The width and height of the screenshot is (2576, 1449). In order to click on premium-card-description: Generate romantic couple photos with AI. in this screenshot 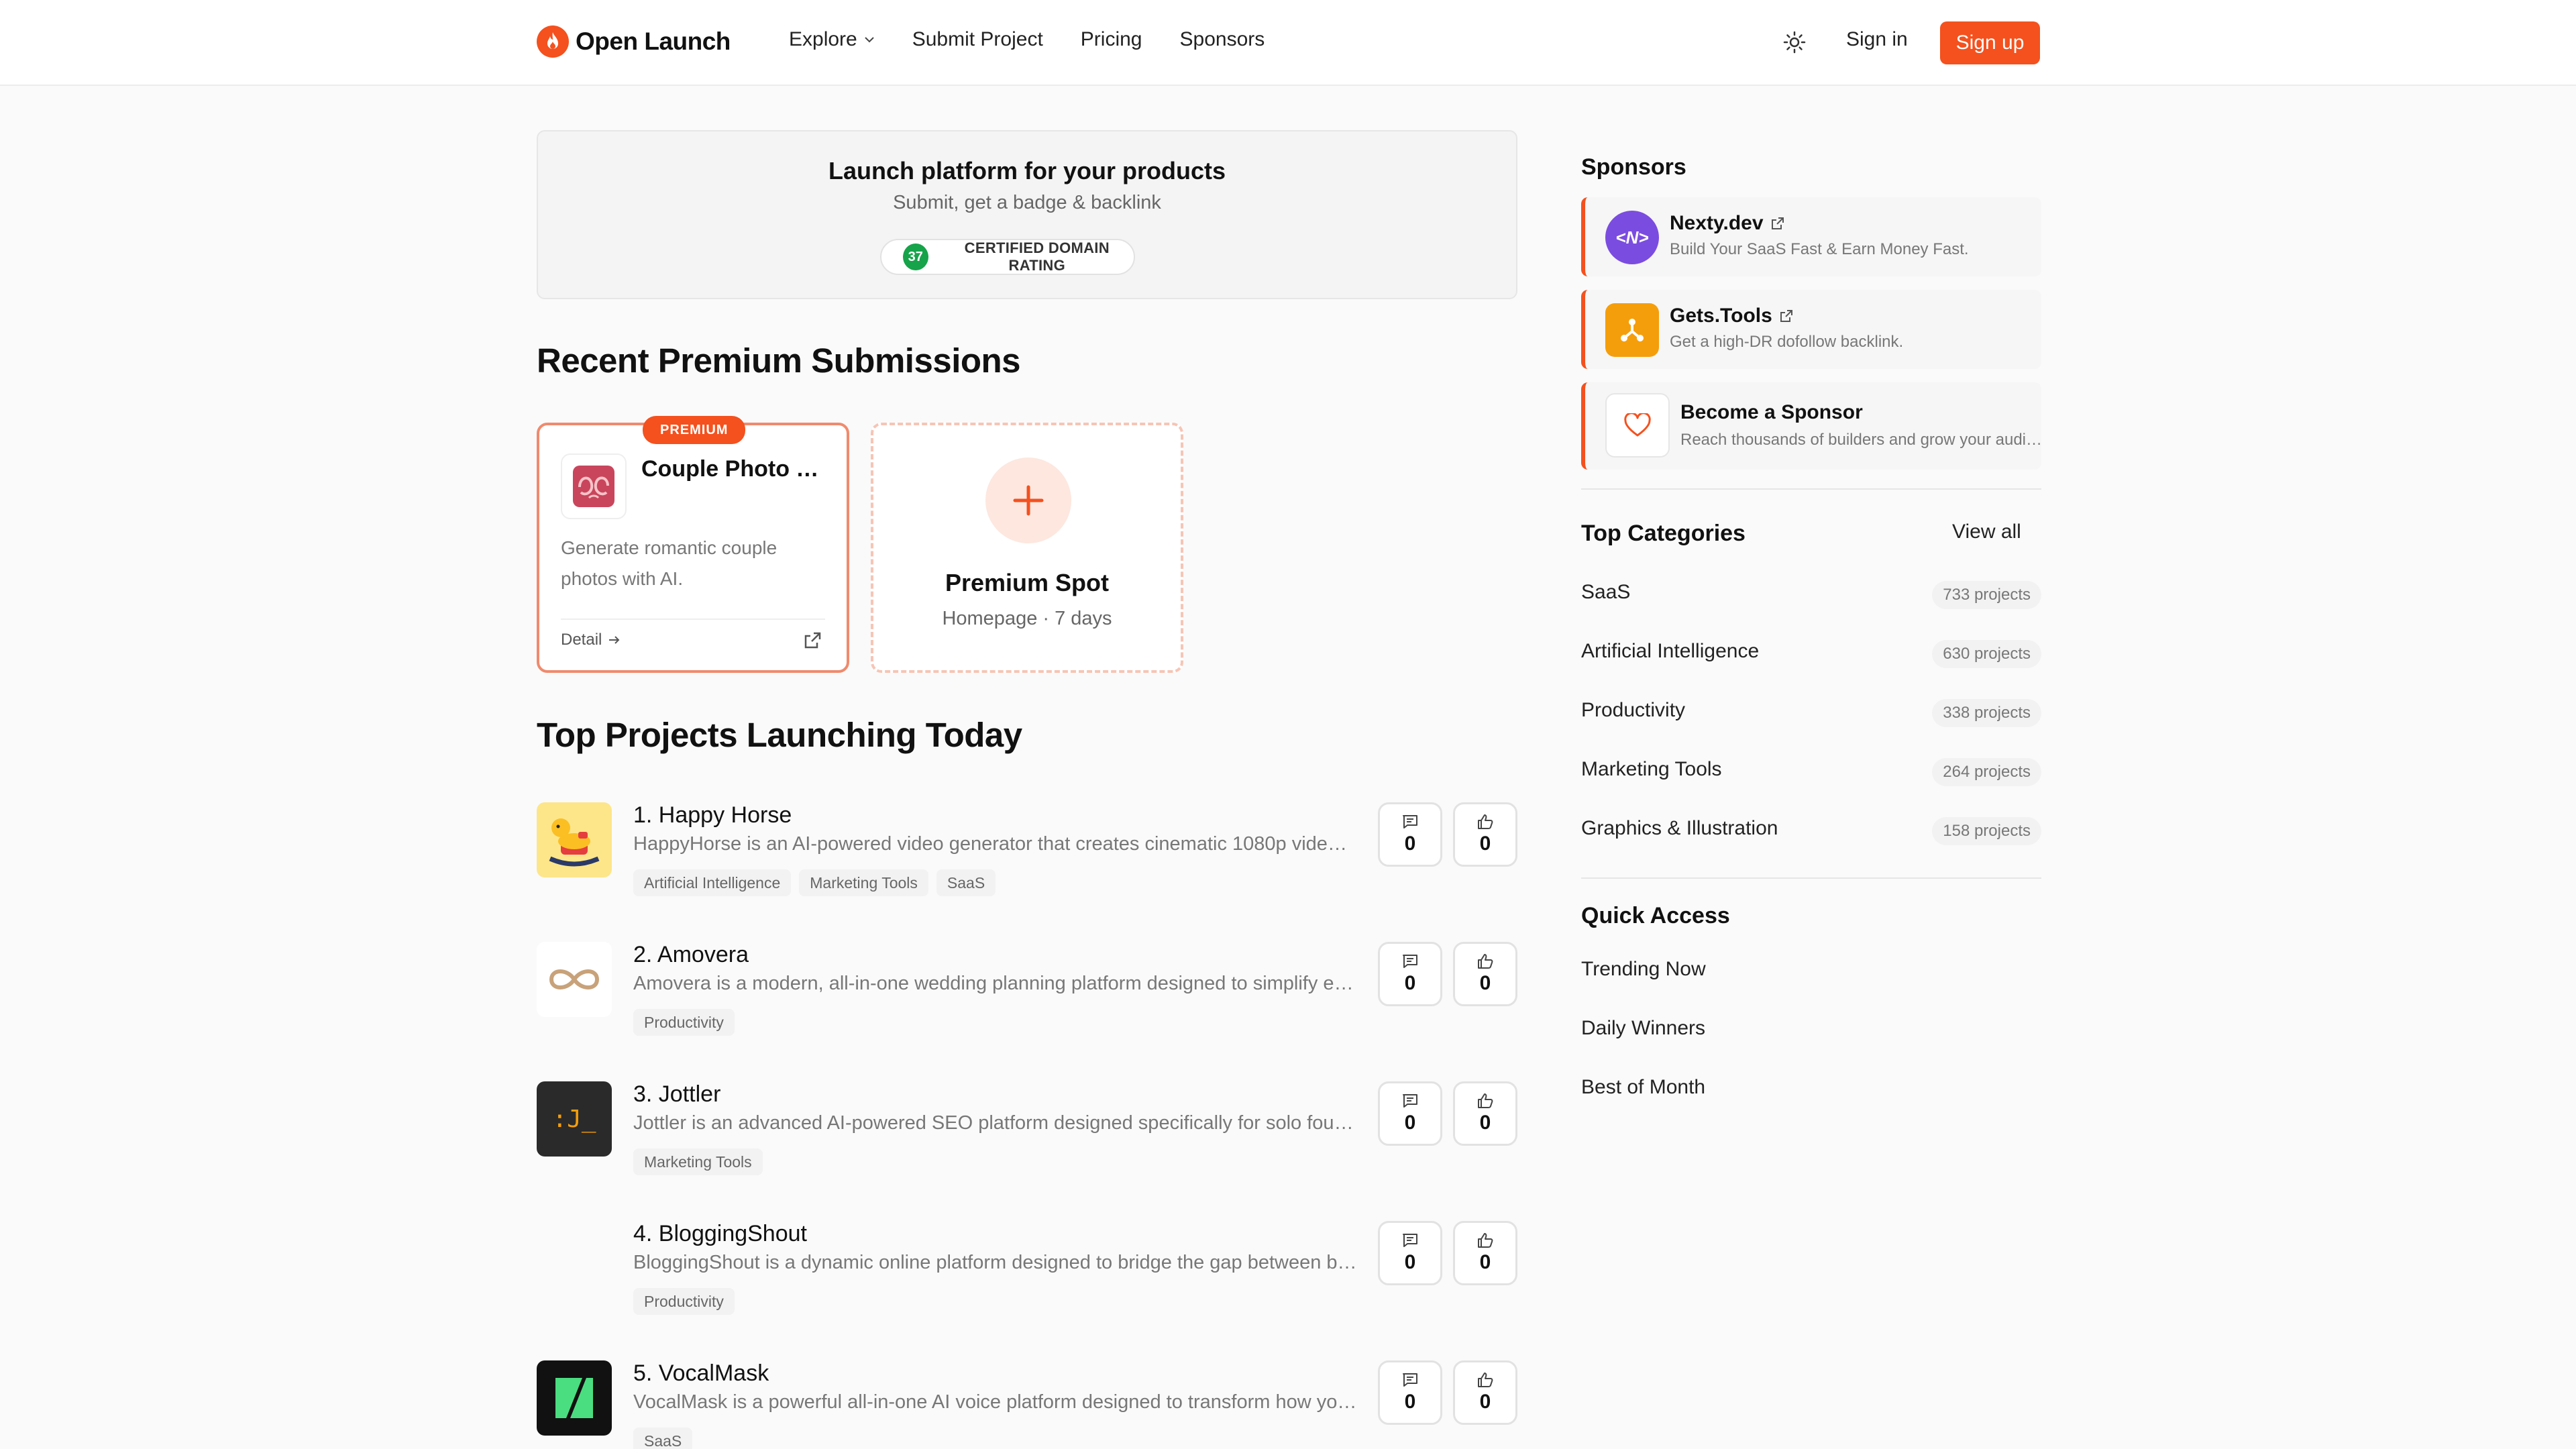, I will do `click(669, 563)`.